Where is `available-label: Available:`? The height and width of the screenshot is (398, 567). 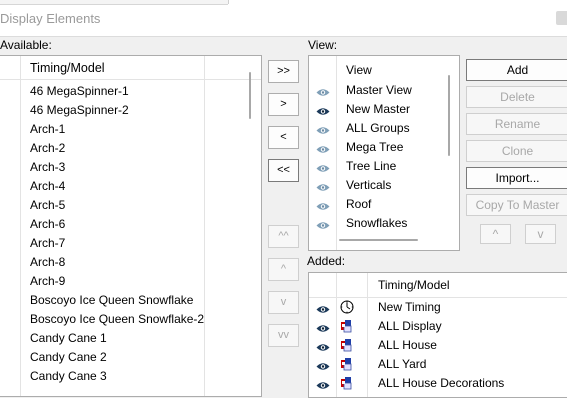 available-label: Available: is located at coordinates (26, 45).